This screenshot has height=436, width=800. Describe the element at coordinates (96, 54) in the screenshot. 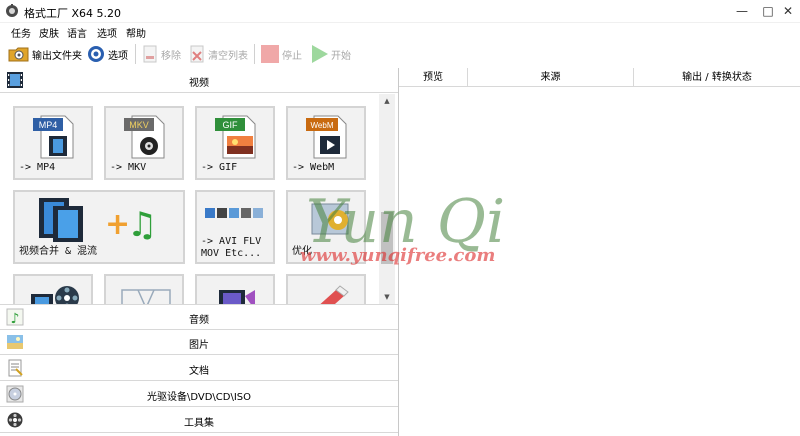

I see `gear-icon` at that location.